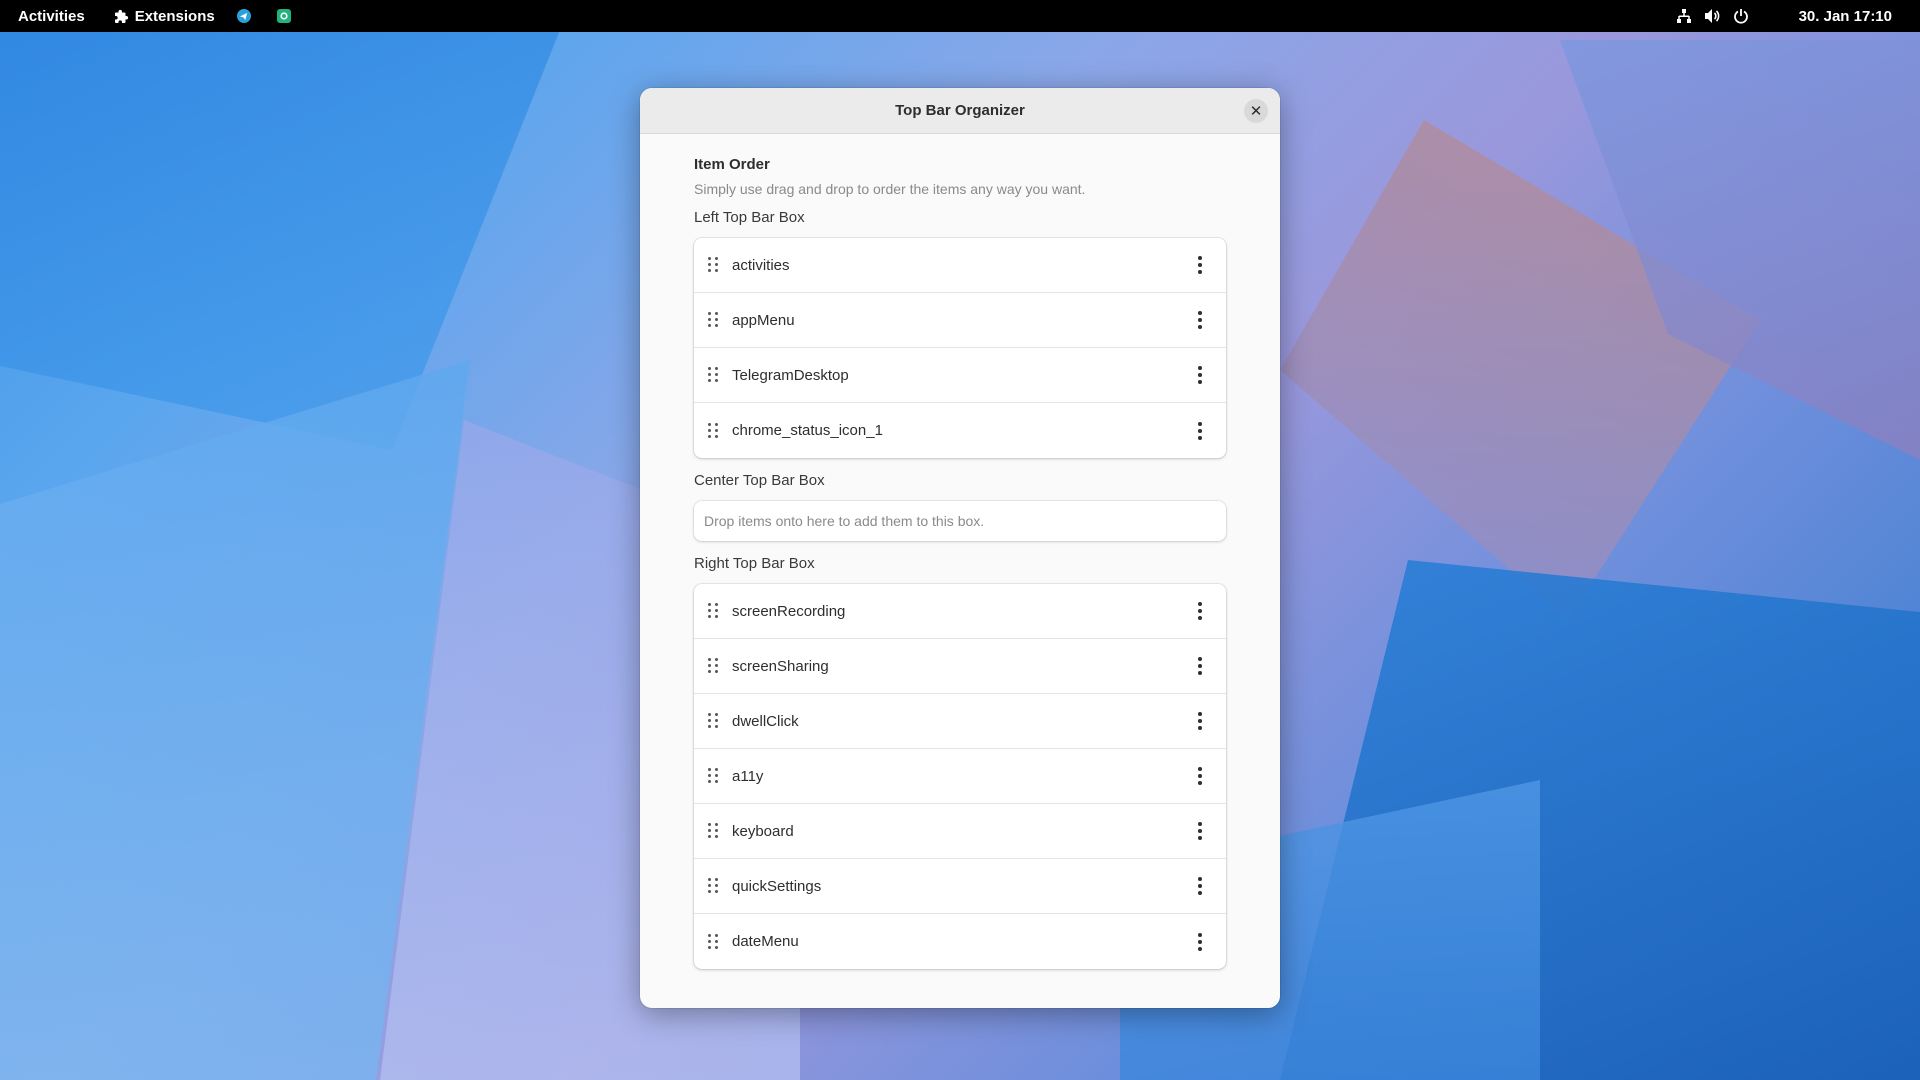  What do you see at coordinates (960, 265) in the screenshot?
I see `list-item: activities` at bounding box center [960, 265].